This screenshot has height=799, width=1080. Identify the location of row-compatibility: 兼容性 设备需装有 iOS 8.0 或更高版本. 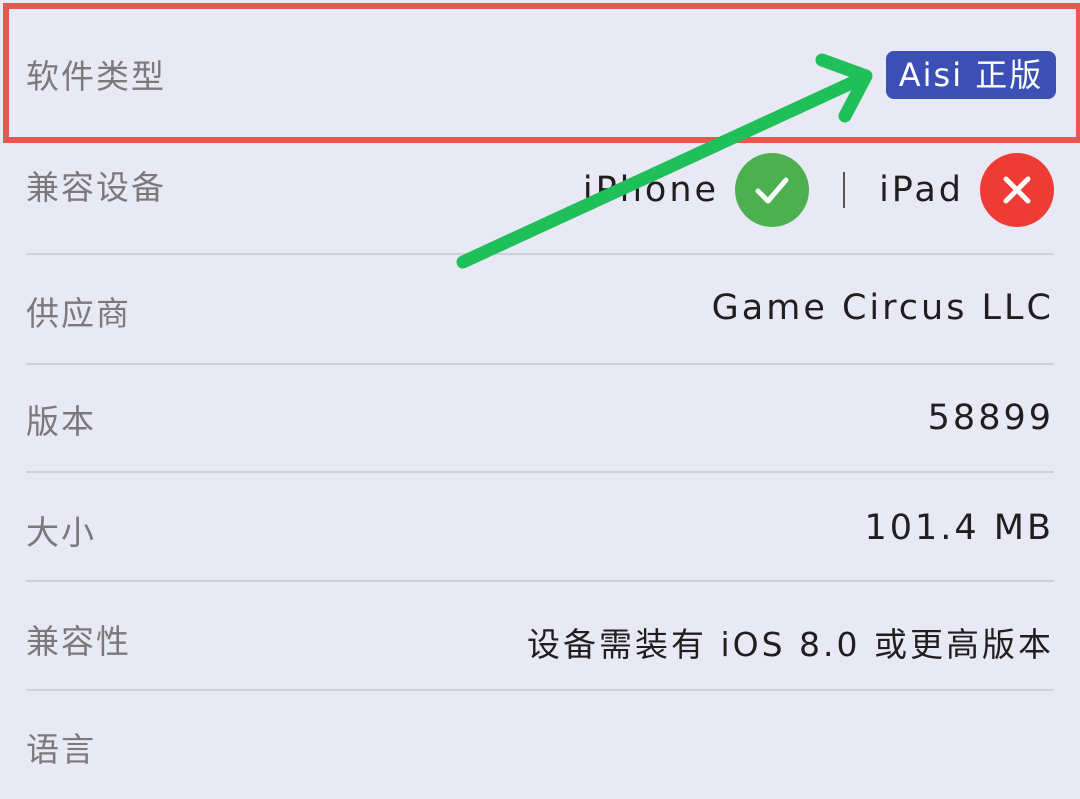
(540, 636).